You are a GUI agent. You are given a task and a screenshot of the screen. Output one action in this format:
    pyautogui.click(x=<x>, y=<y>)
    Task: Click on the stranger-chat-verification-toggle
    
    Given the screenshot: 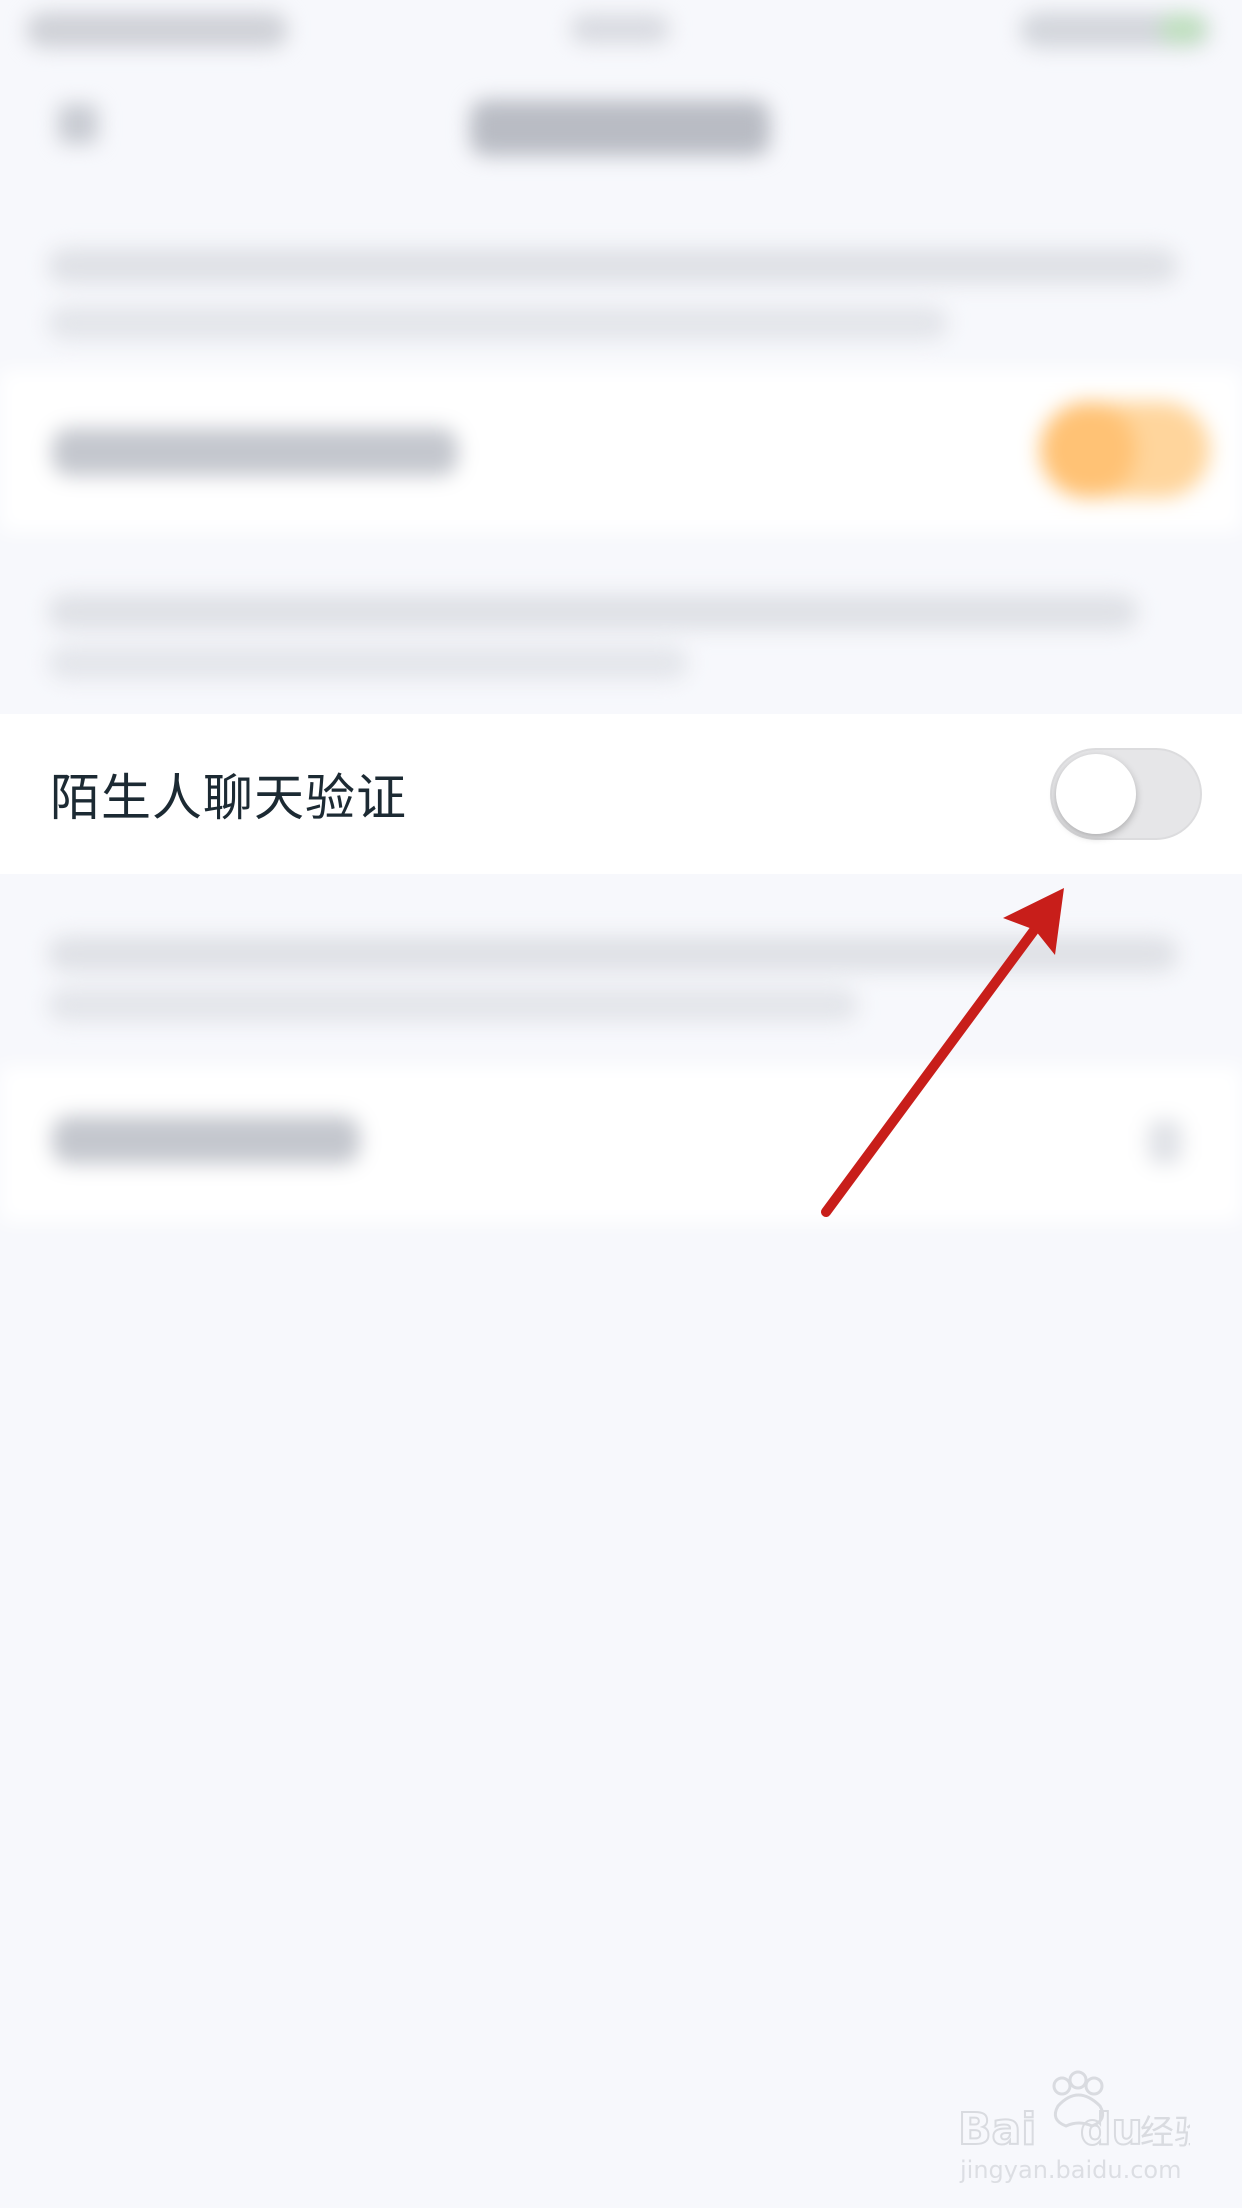 What is the action you would take?
    pyautogui.click(x=1126, y=794)
    